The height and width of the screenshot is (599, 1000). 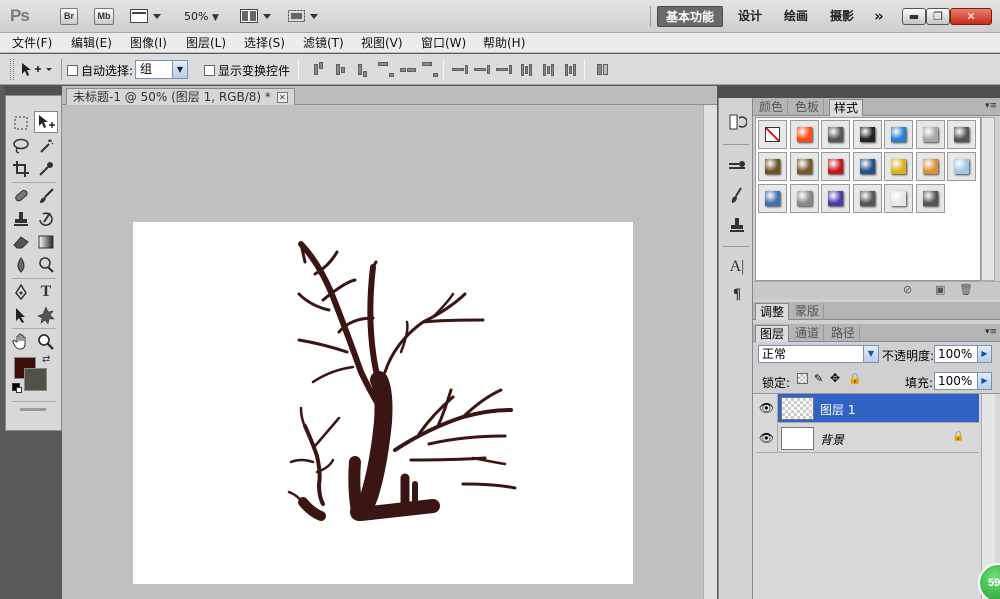 What do you see at coordinates (846, 107) in the screenshot?
I see `tab-styles: 样式` at bounding box center [846, 107].